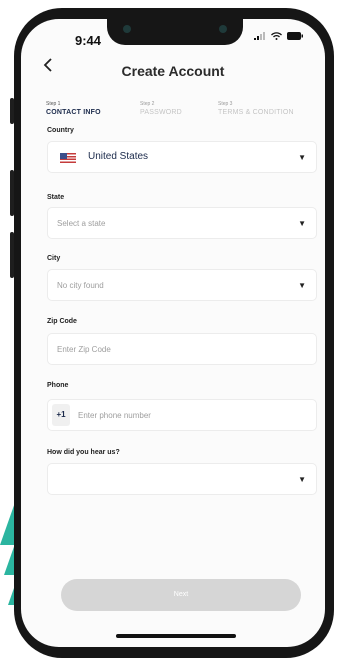  Describe the element at coordinates (256, 112) in the screenshot. I see `step-label: TERMS & CONDITION` at that location.